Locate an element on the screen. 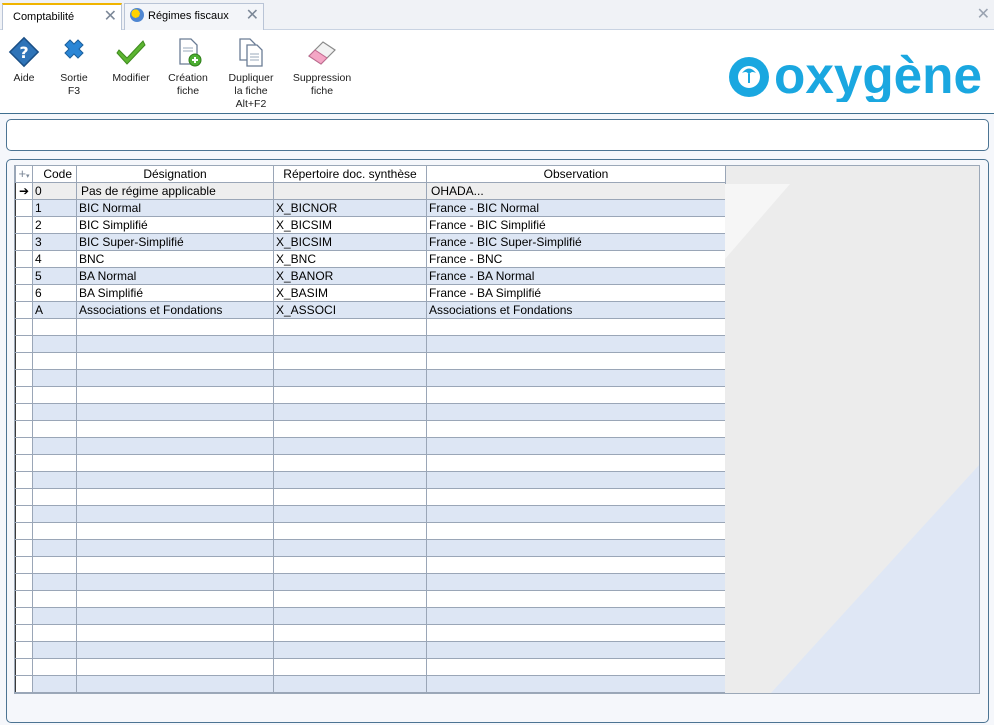  cell-designation: BIC Normal is located at coordinates (175, 208).